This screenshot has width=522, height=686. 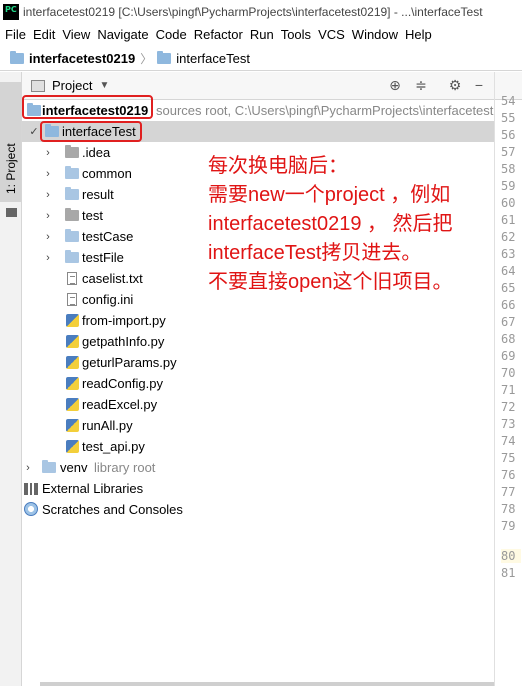 I want to click on line-number: 65, so click(x=508, y=288).